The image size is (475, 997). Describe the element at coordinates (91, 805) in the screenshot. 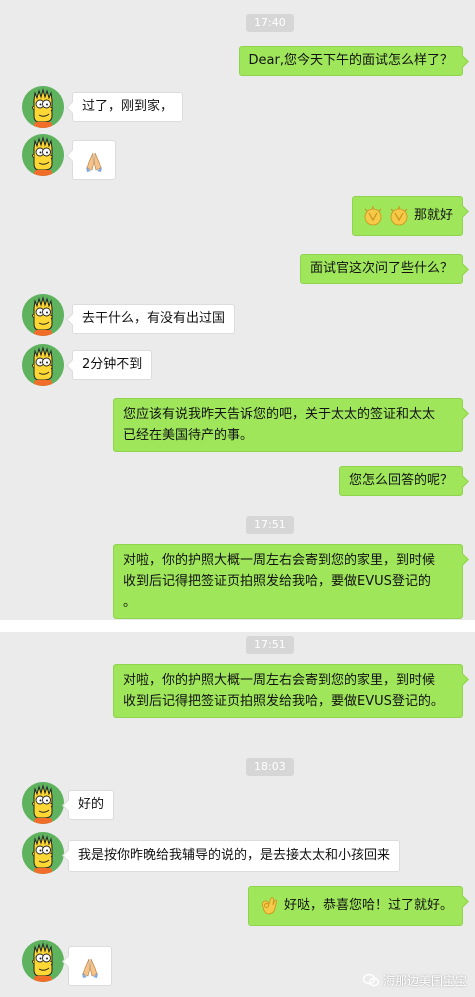

I see `message-received: 好的` at that location.